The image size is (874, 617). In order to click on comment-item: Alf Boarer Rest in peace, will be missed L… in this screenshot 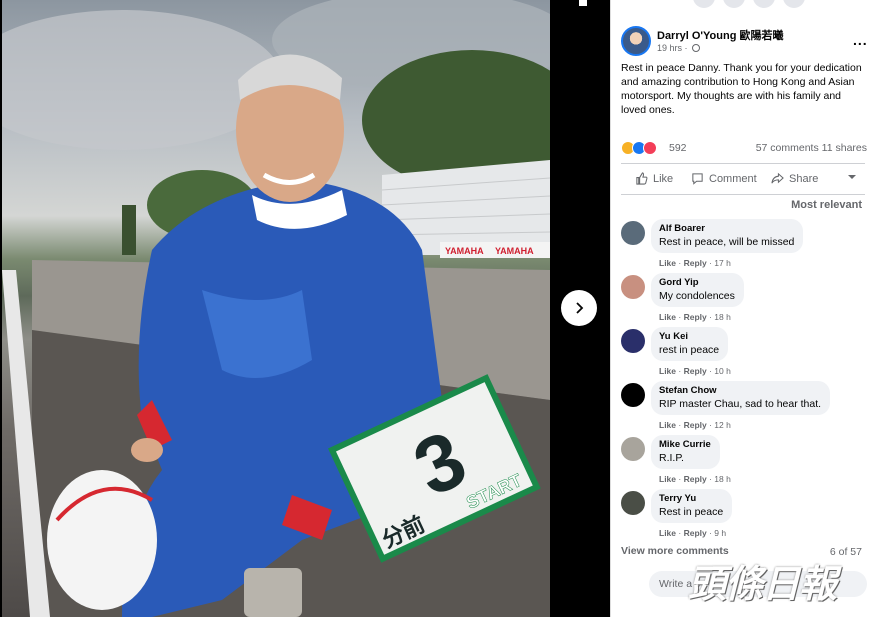, I will do `click(744, 244)`.